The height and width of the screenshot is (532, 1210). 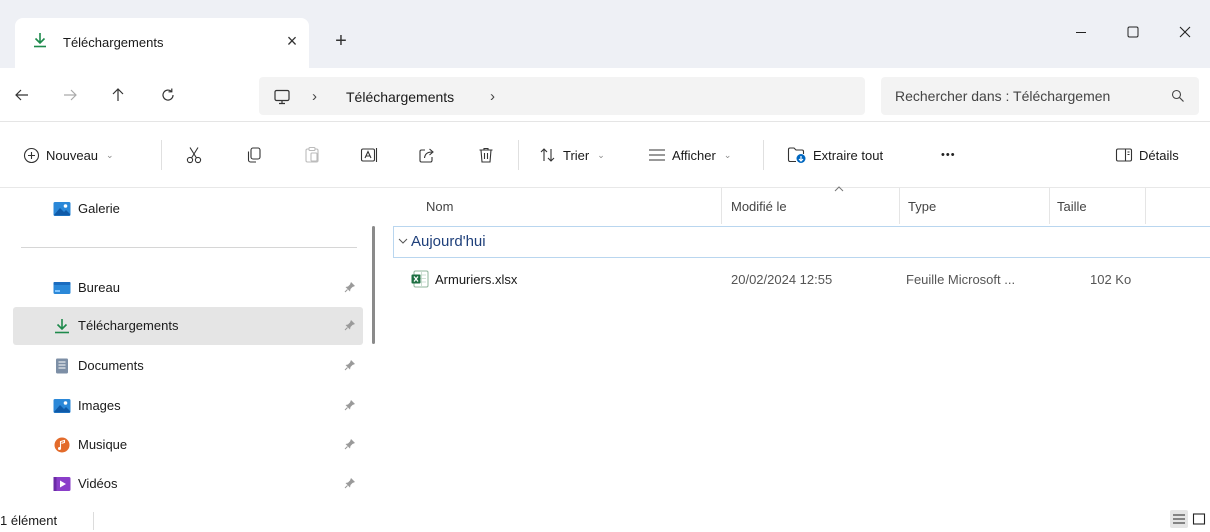 I want to click on new-button: Nouveau ⌄, so click(x=68, y=155).